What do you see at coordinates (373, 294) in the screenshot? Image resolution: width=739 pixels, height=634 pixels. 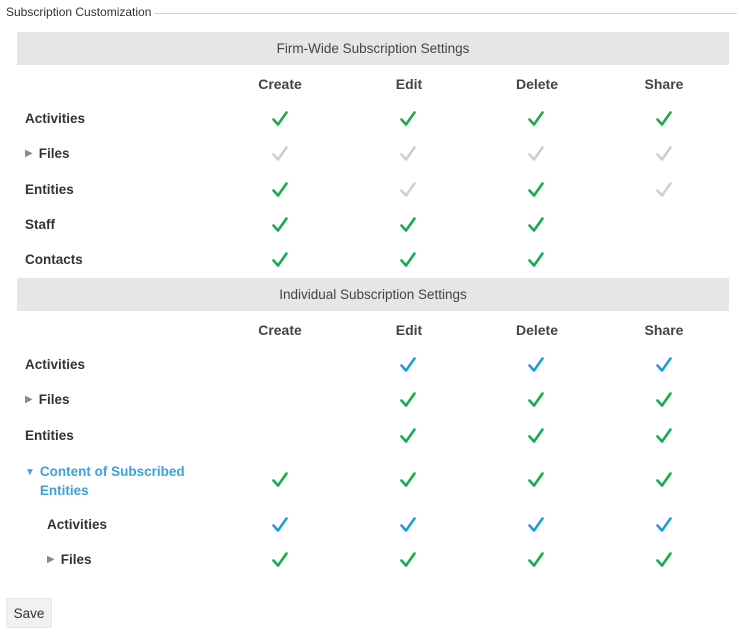 I see `individual-section-header: Individual Subscription Settings` at bounding box center [373, 294].